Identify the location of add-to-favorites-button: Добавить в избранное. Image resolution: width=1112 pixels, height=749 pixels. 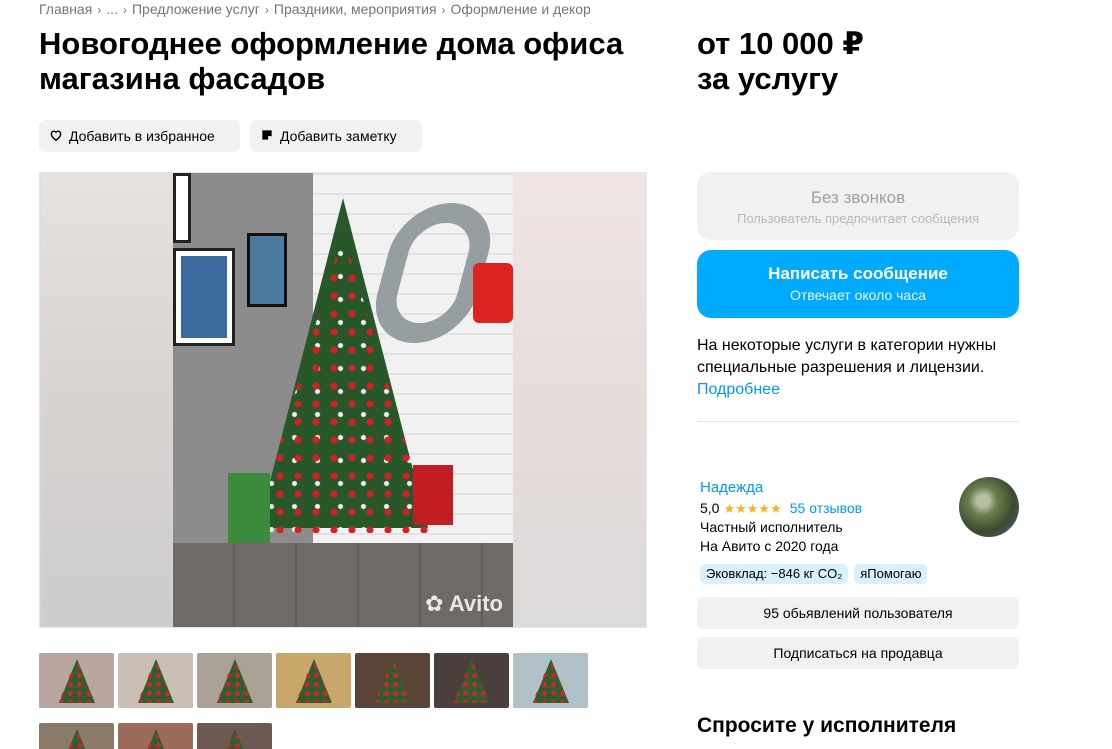
(139, 136).